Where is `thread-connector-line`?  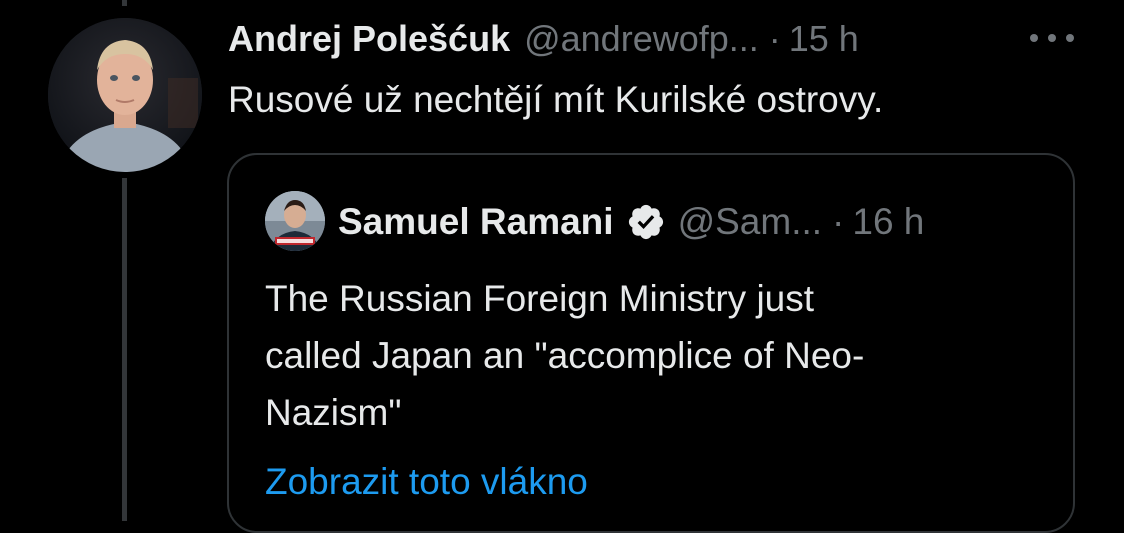 thread-connector-line is located at coordinates (124, 349).